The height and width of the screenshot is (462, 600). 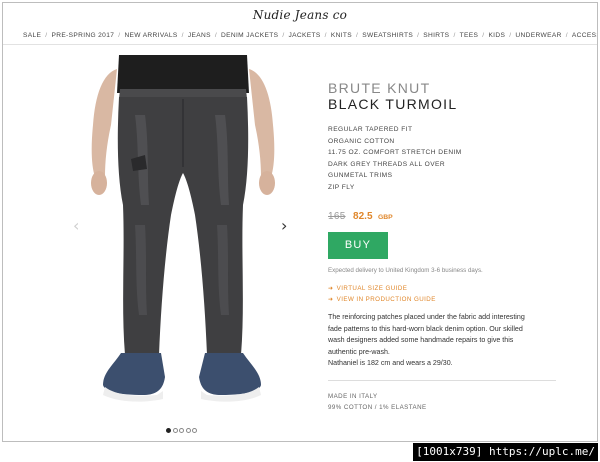 What do you see at coordinates (453, 289) in the screenshot?
I see `virtual-size-guide-link: ➜ VIRTUAL SIZE GUIDE` at bounding box center [453, 289].